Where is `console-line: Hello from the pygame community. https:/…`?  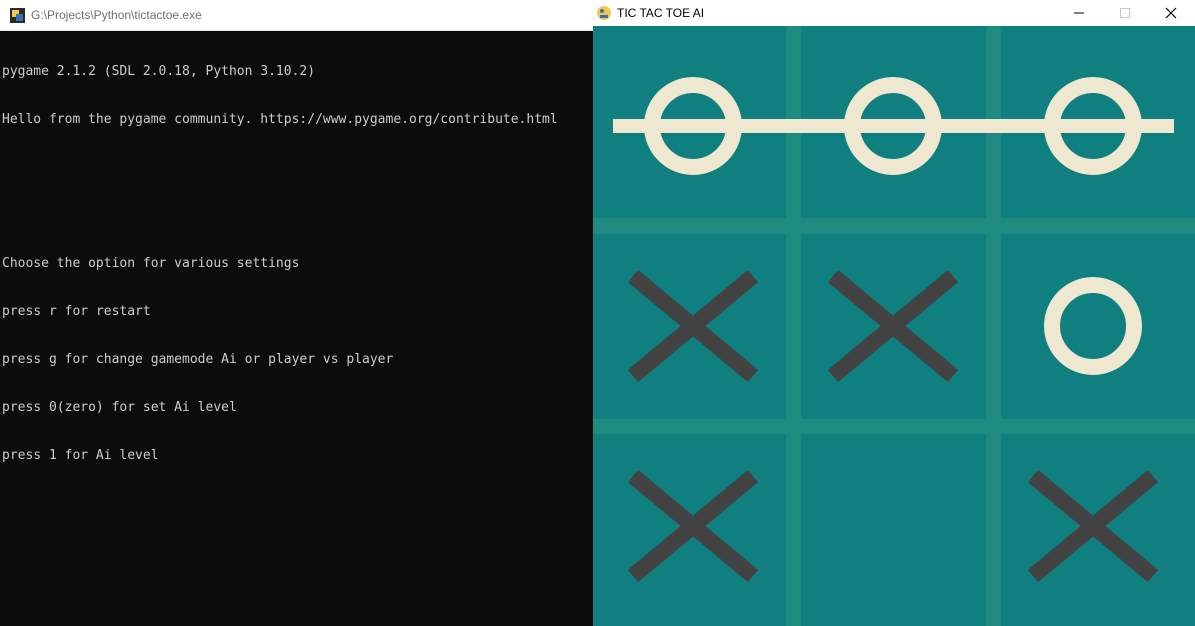
console-line: Hello from the pygame community. https:/… is located at coordinates (280, 119).